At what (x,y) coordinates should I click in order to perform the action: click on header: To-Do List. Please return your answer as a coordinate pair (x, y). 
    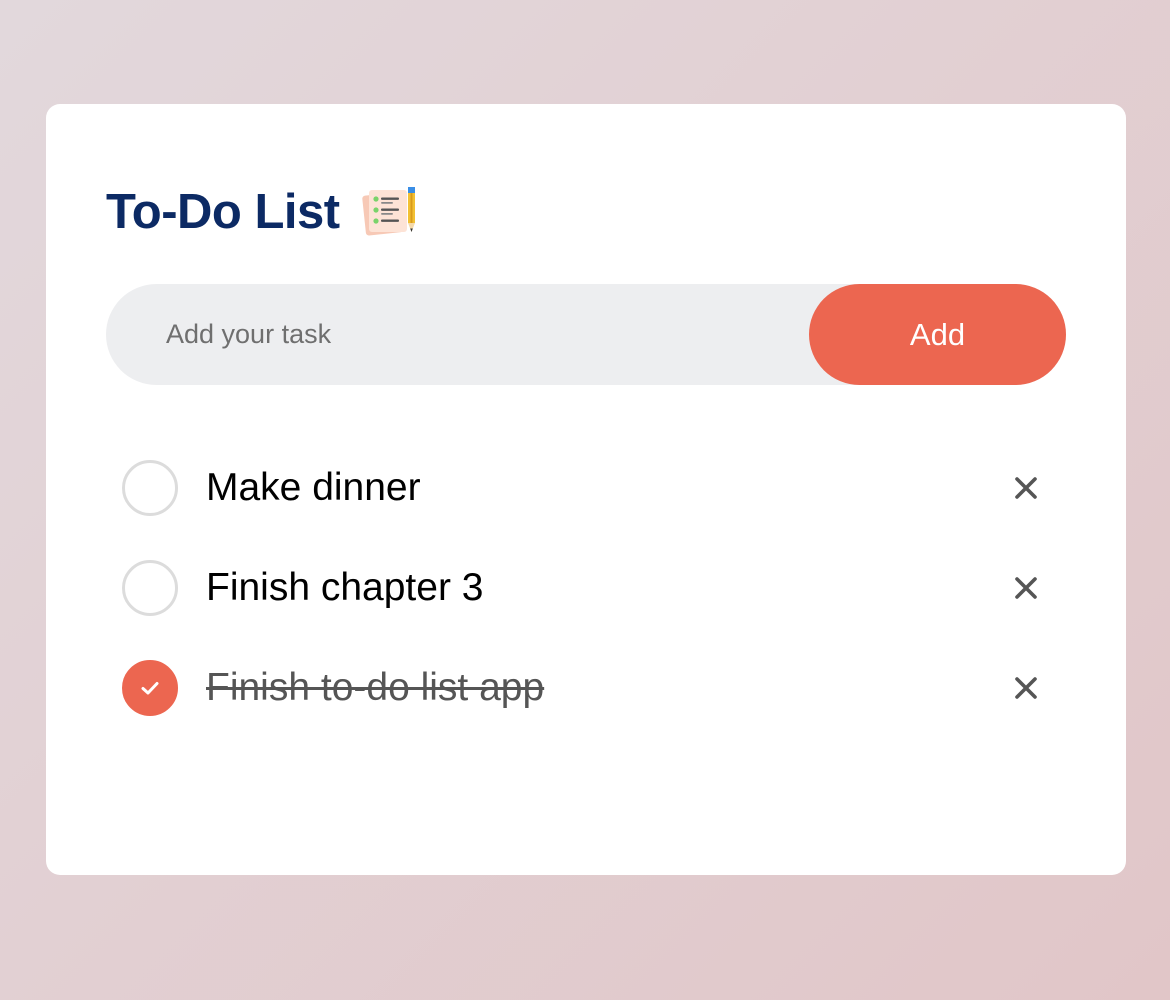
    Looking at the image, I should click on (262, 212).